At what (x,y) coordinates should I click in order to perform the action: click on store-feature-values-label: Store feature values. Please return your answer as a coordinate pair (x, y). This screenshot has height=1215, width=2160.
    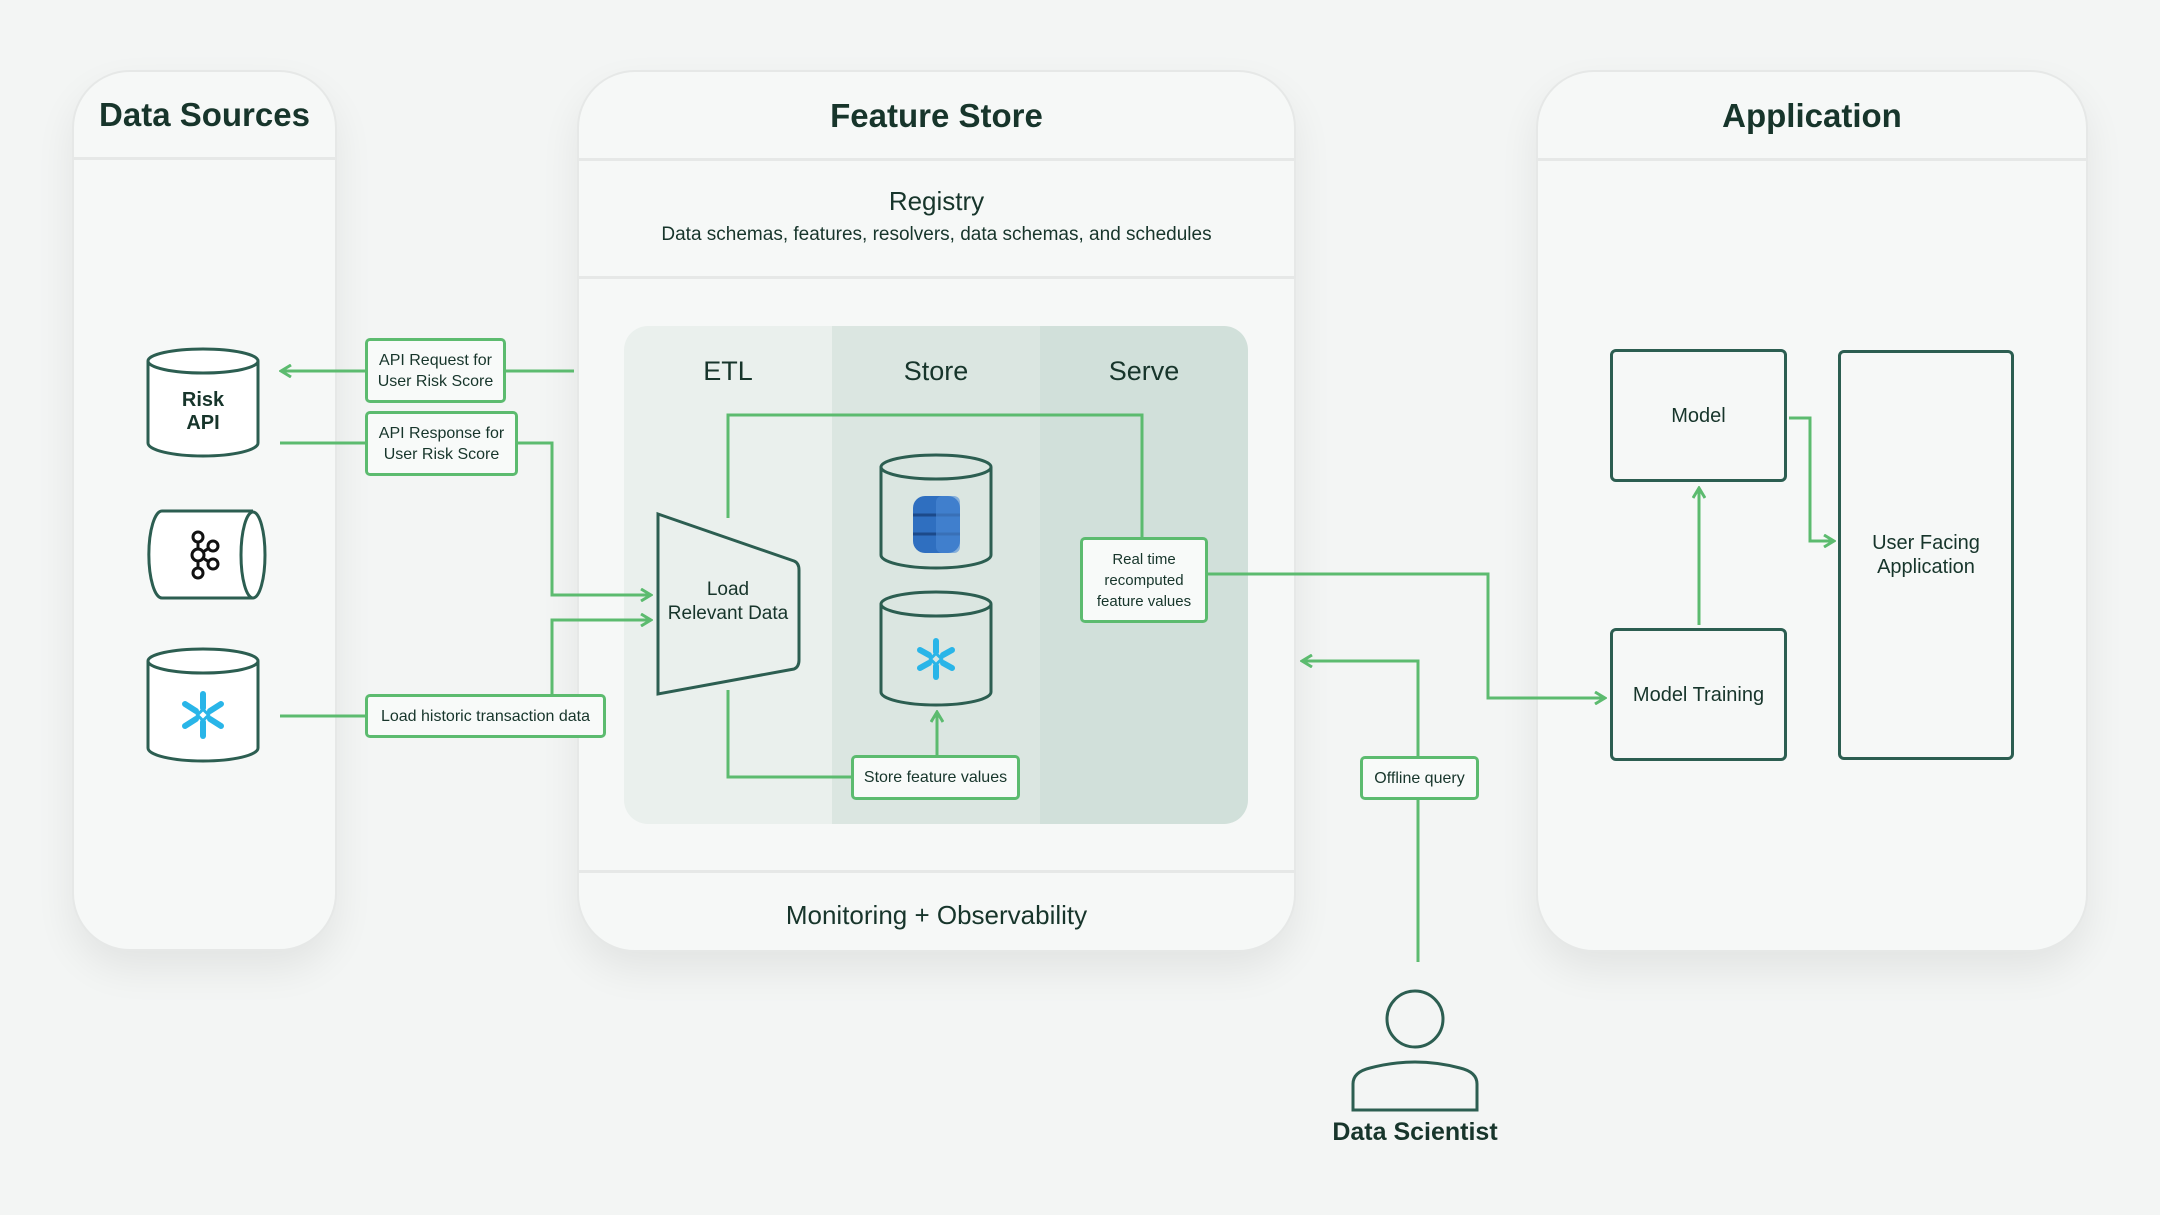
    Looking at the image, I should click on (935, 777).